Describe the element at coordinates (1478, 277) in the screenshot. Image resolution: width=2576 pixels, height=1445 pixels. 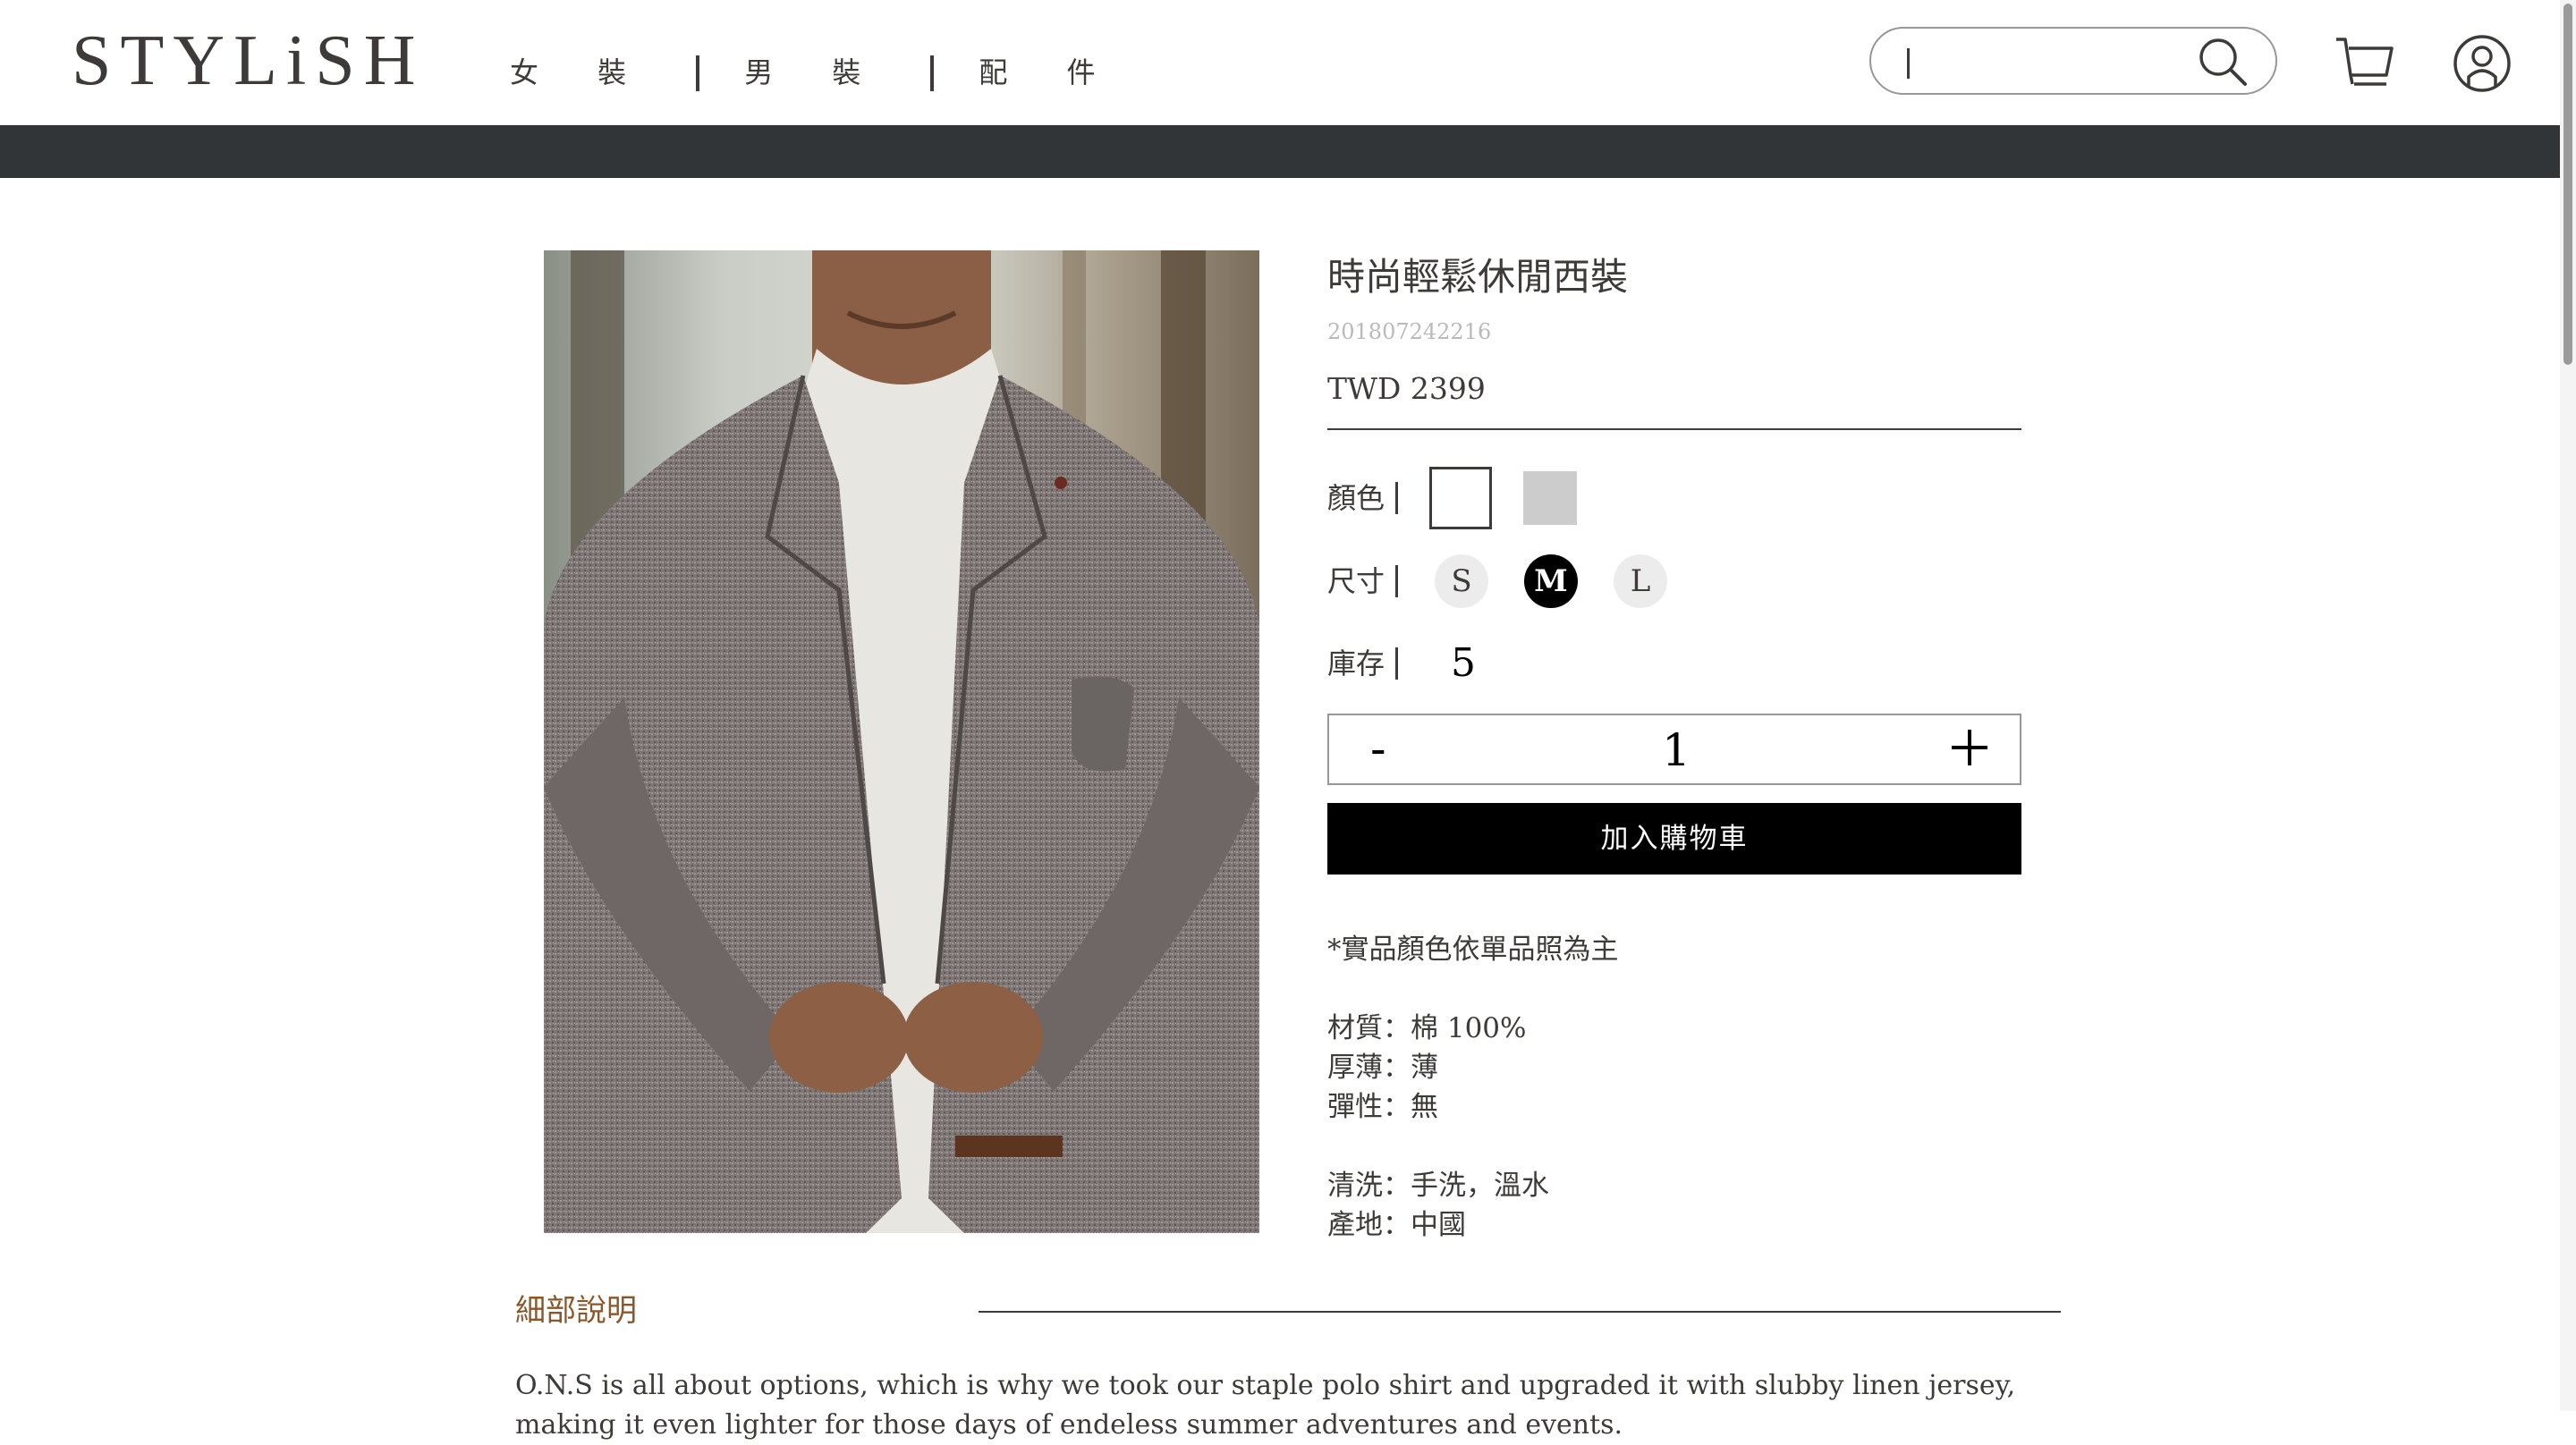
I see `product-title: 時尚輕鬆休閒西裝` at that location.